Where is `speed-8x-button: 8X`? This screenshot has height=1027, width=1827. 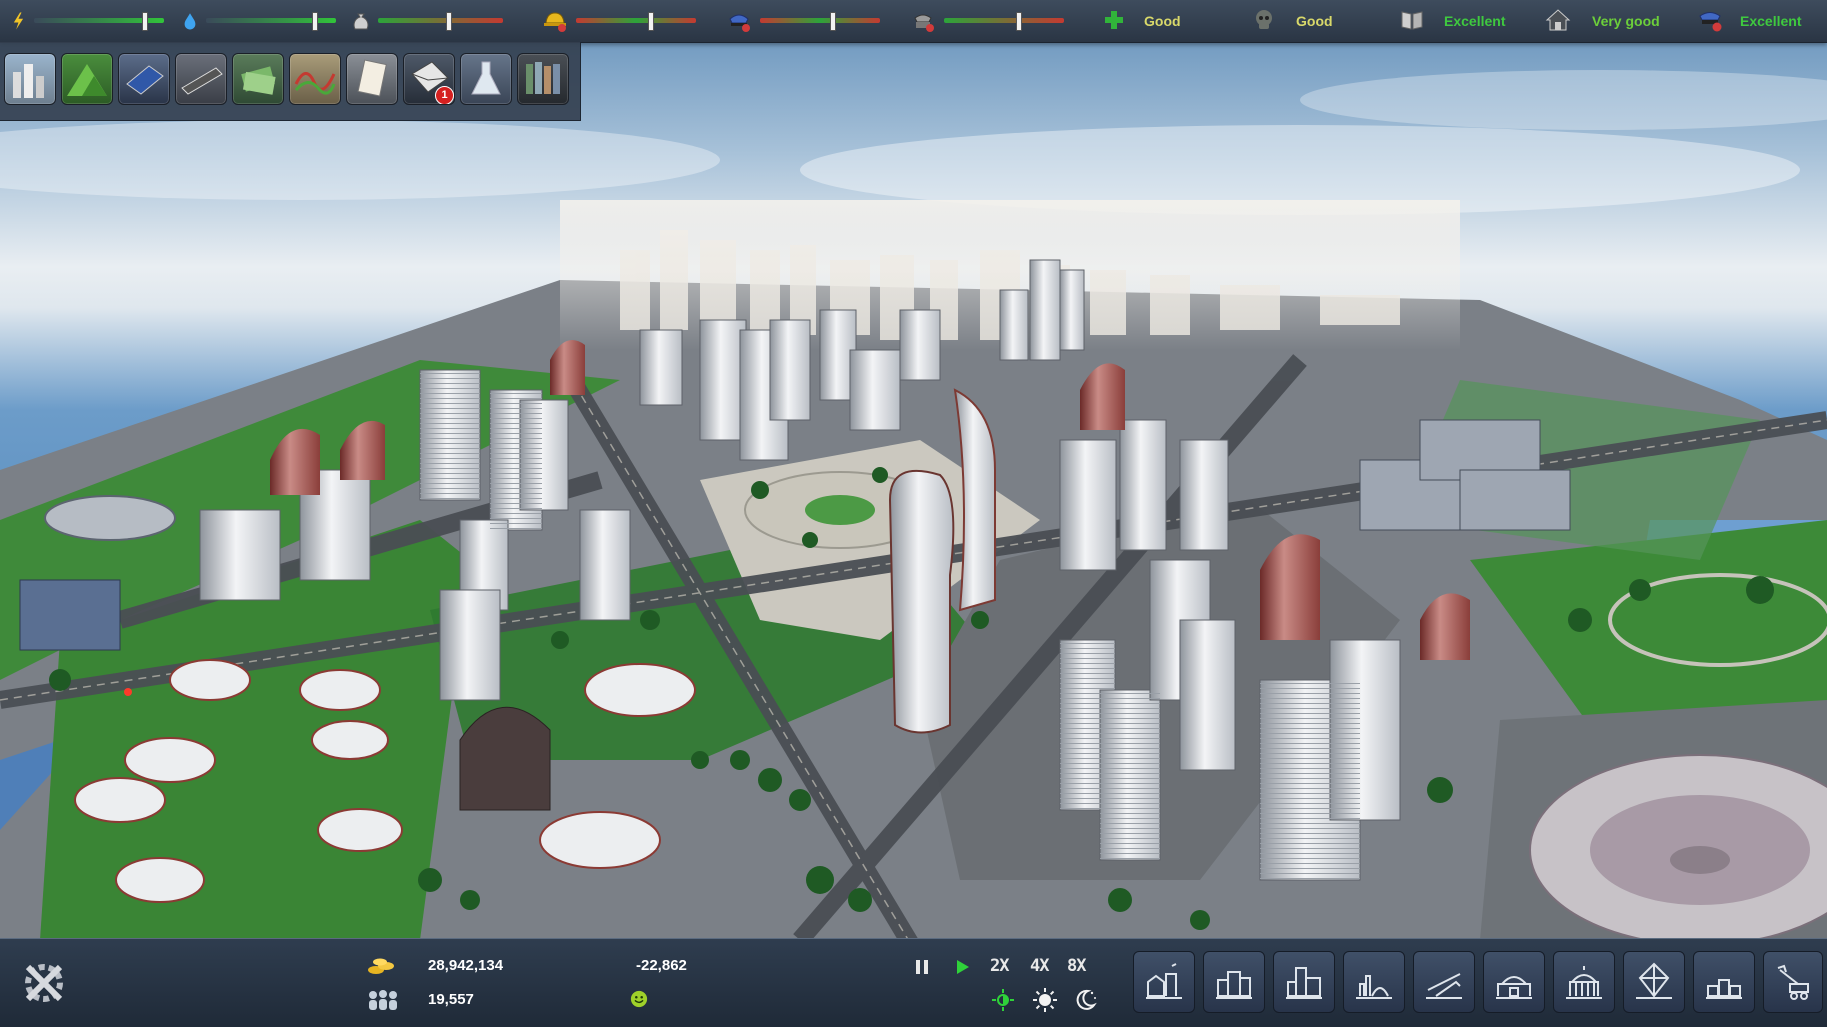 speed-8x-button: 8X is located at coordinates (1077, 966).